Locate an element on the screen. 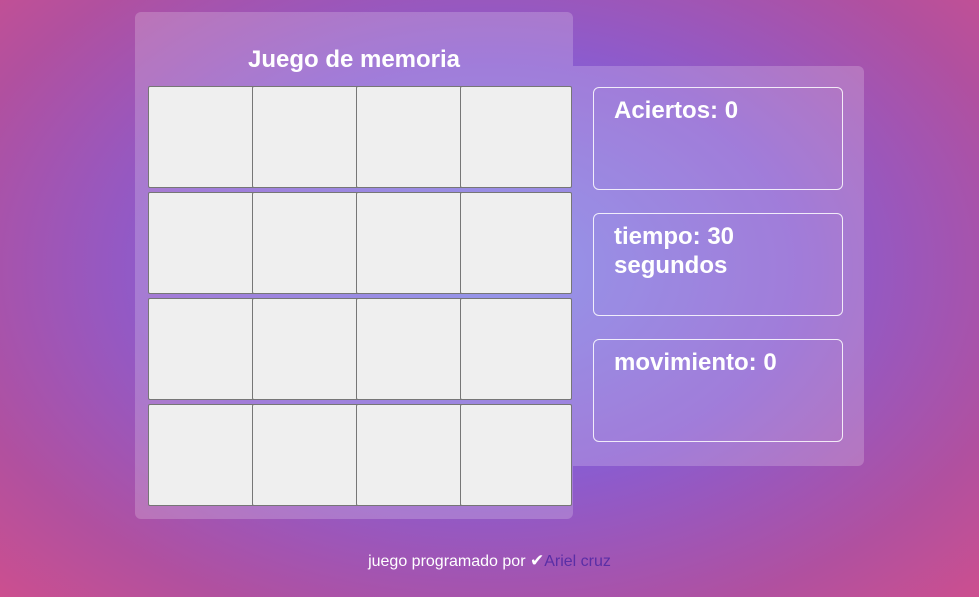 The width and height of the screenshot is (979, 597). time-counter: tiempo: 30 segundos is located at coordinates (718, 264).